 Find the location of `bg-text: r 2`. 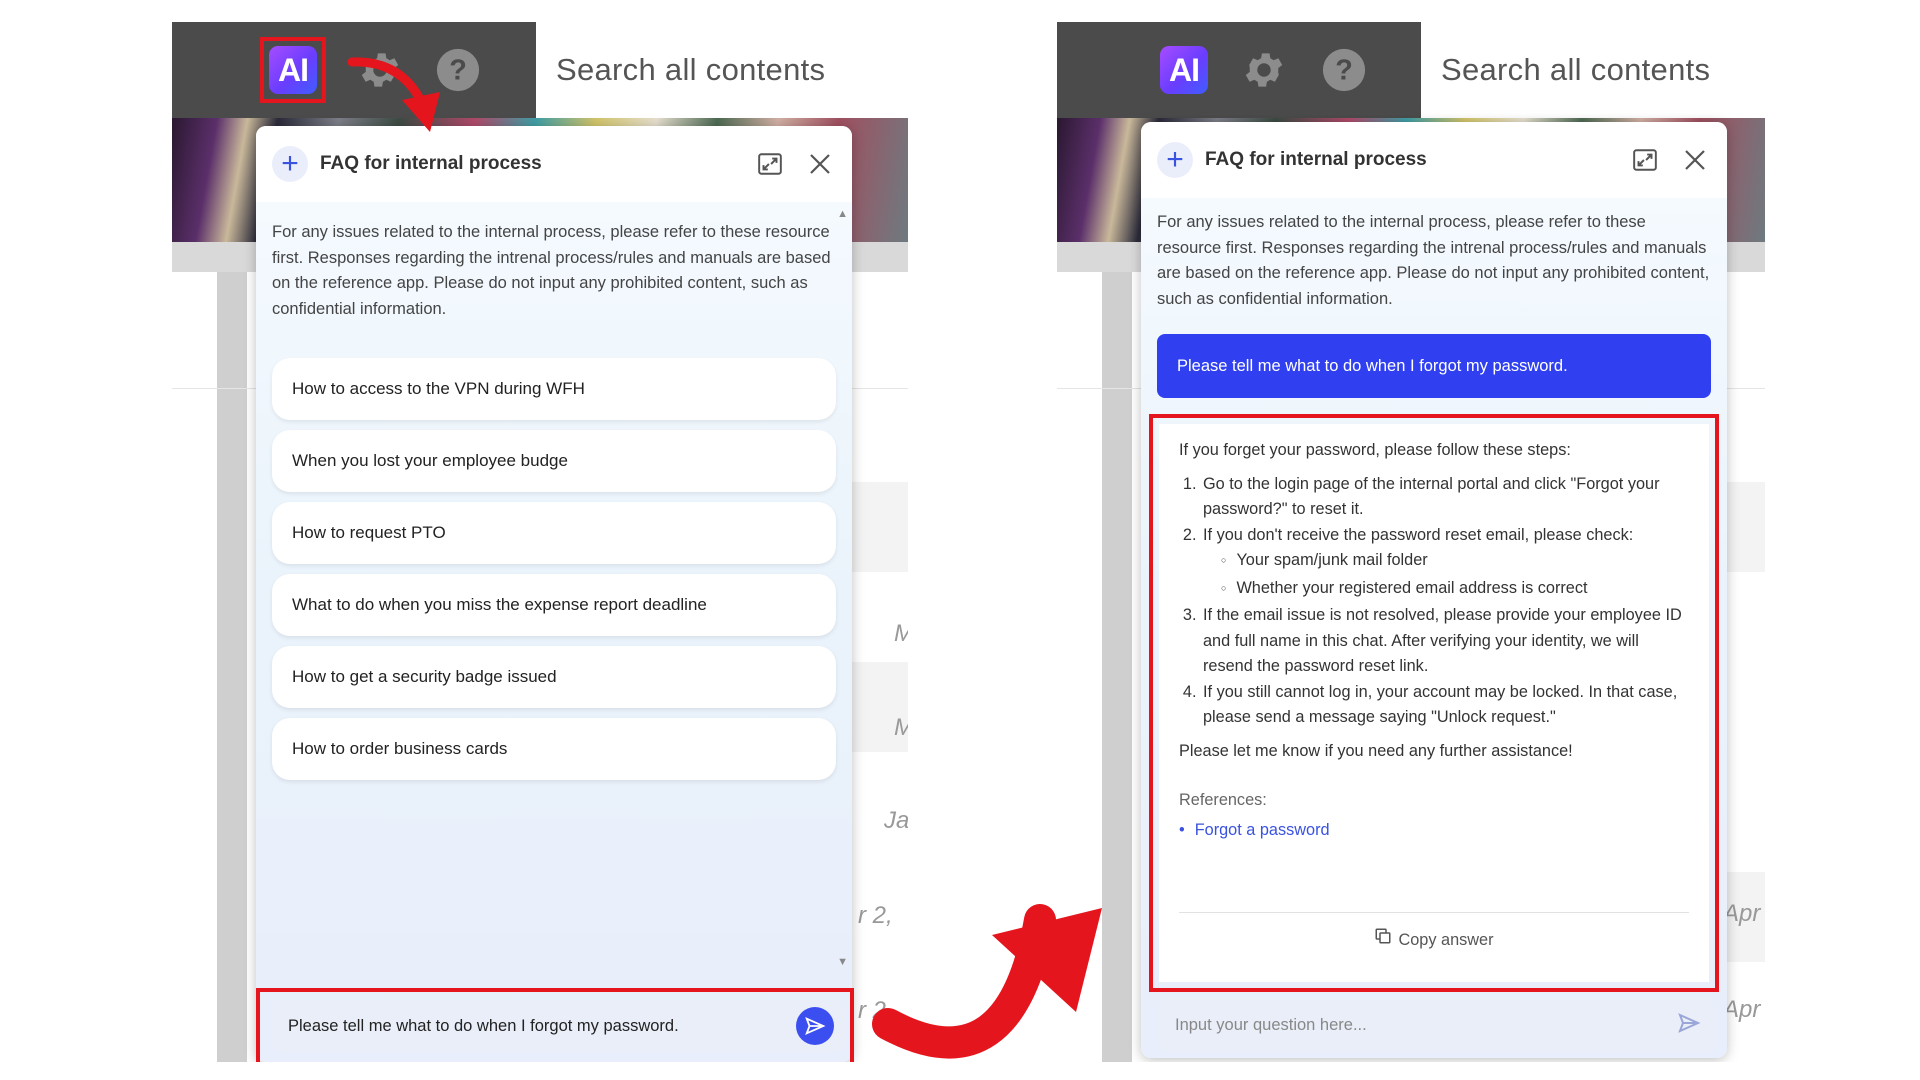

bg-text: r 2 is located at coordinates (872, 1010).